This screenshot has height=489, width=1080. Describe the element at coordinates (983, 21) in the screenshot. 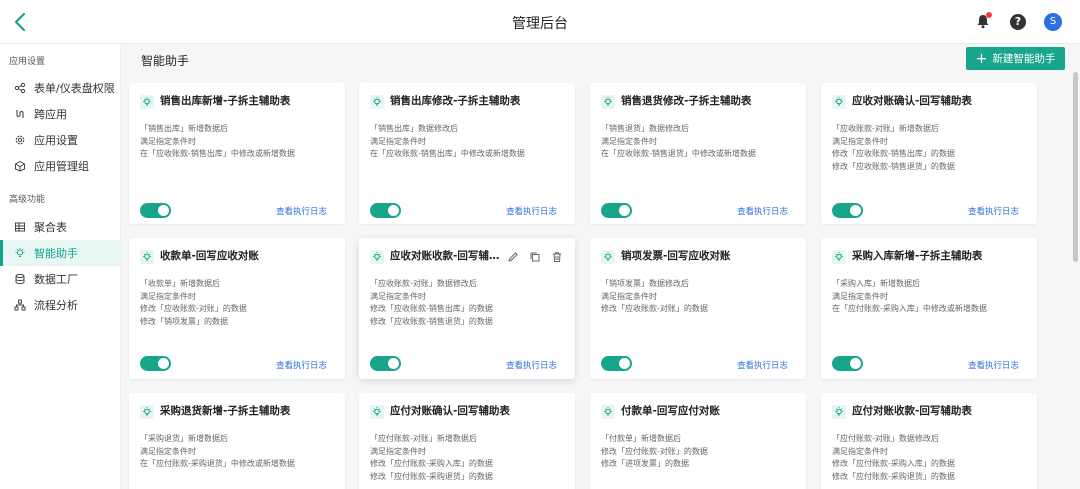

I see `notification-bell-icon` at that location.